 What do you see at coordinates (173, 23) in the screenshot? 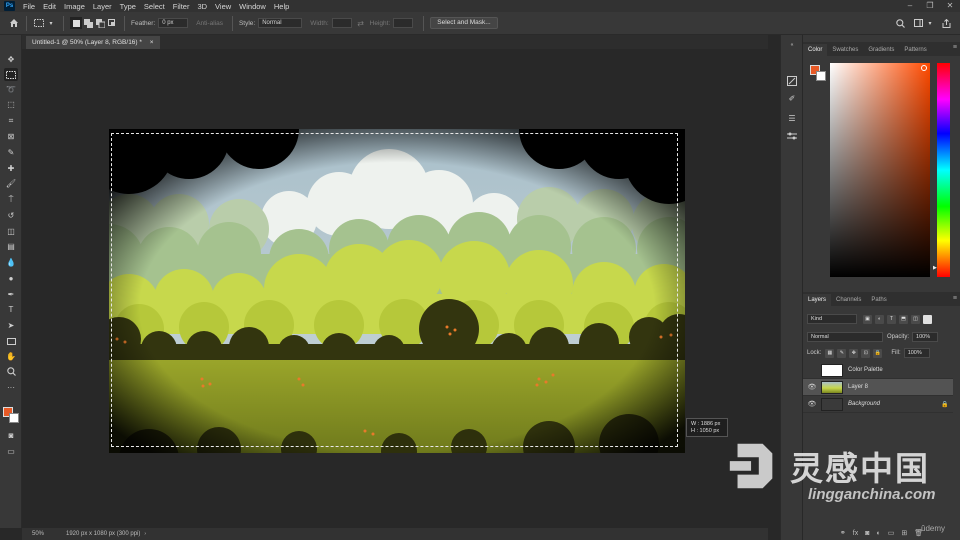
I see `feather-input: 0 px` at bounding box center [173, 23].